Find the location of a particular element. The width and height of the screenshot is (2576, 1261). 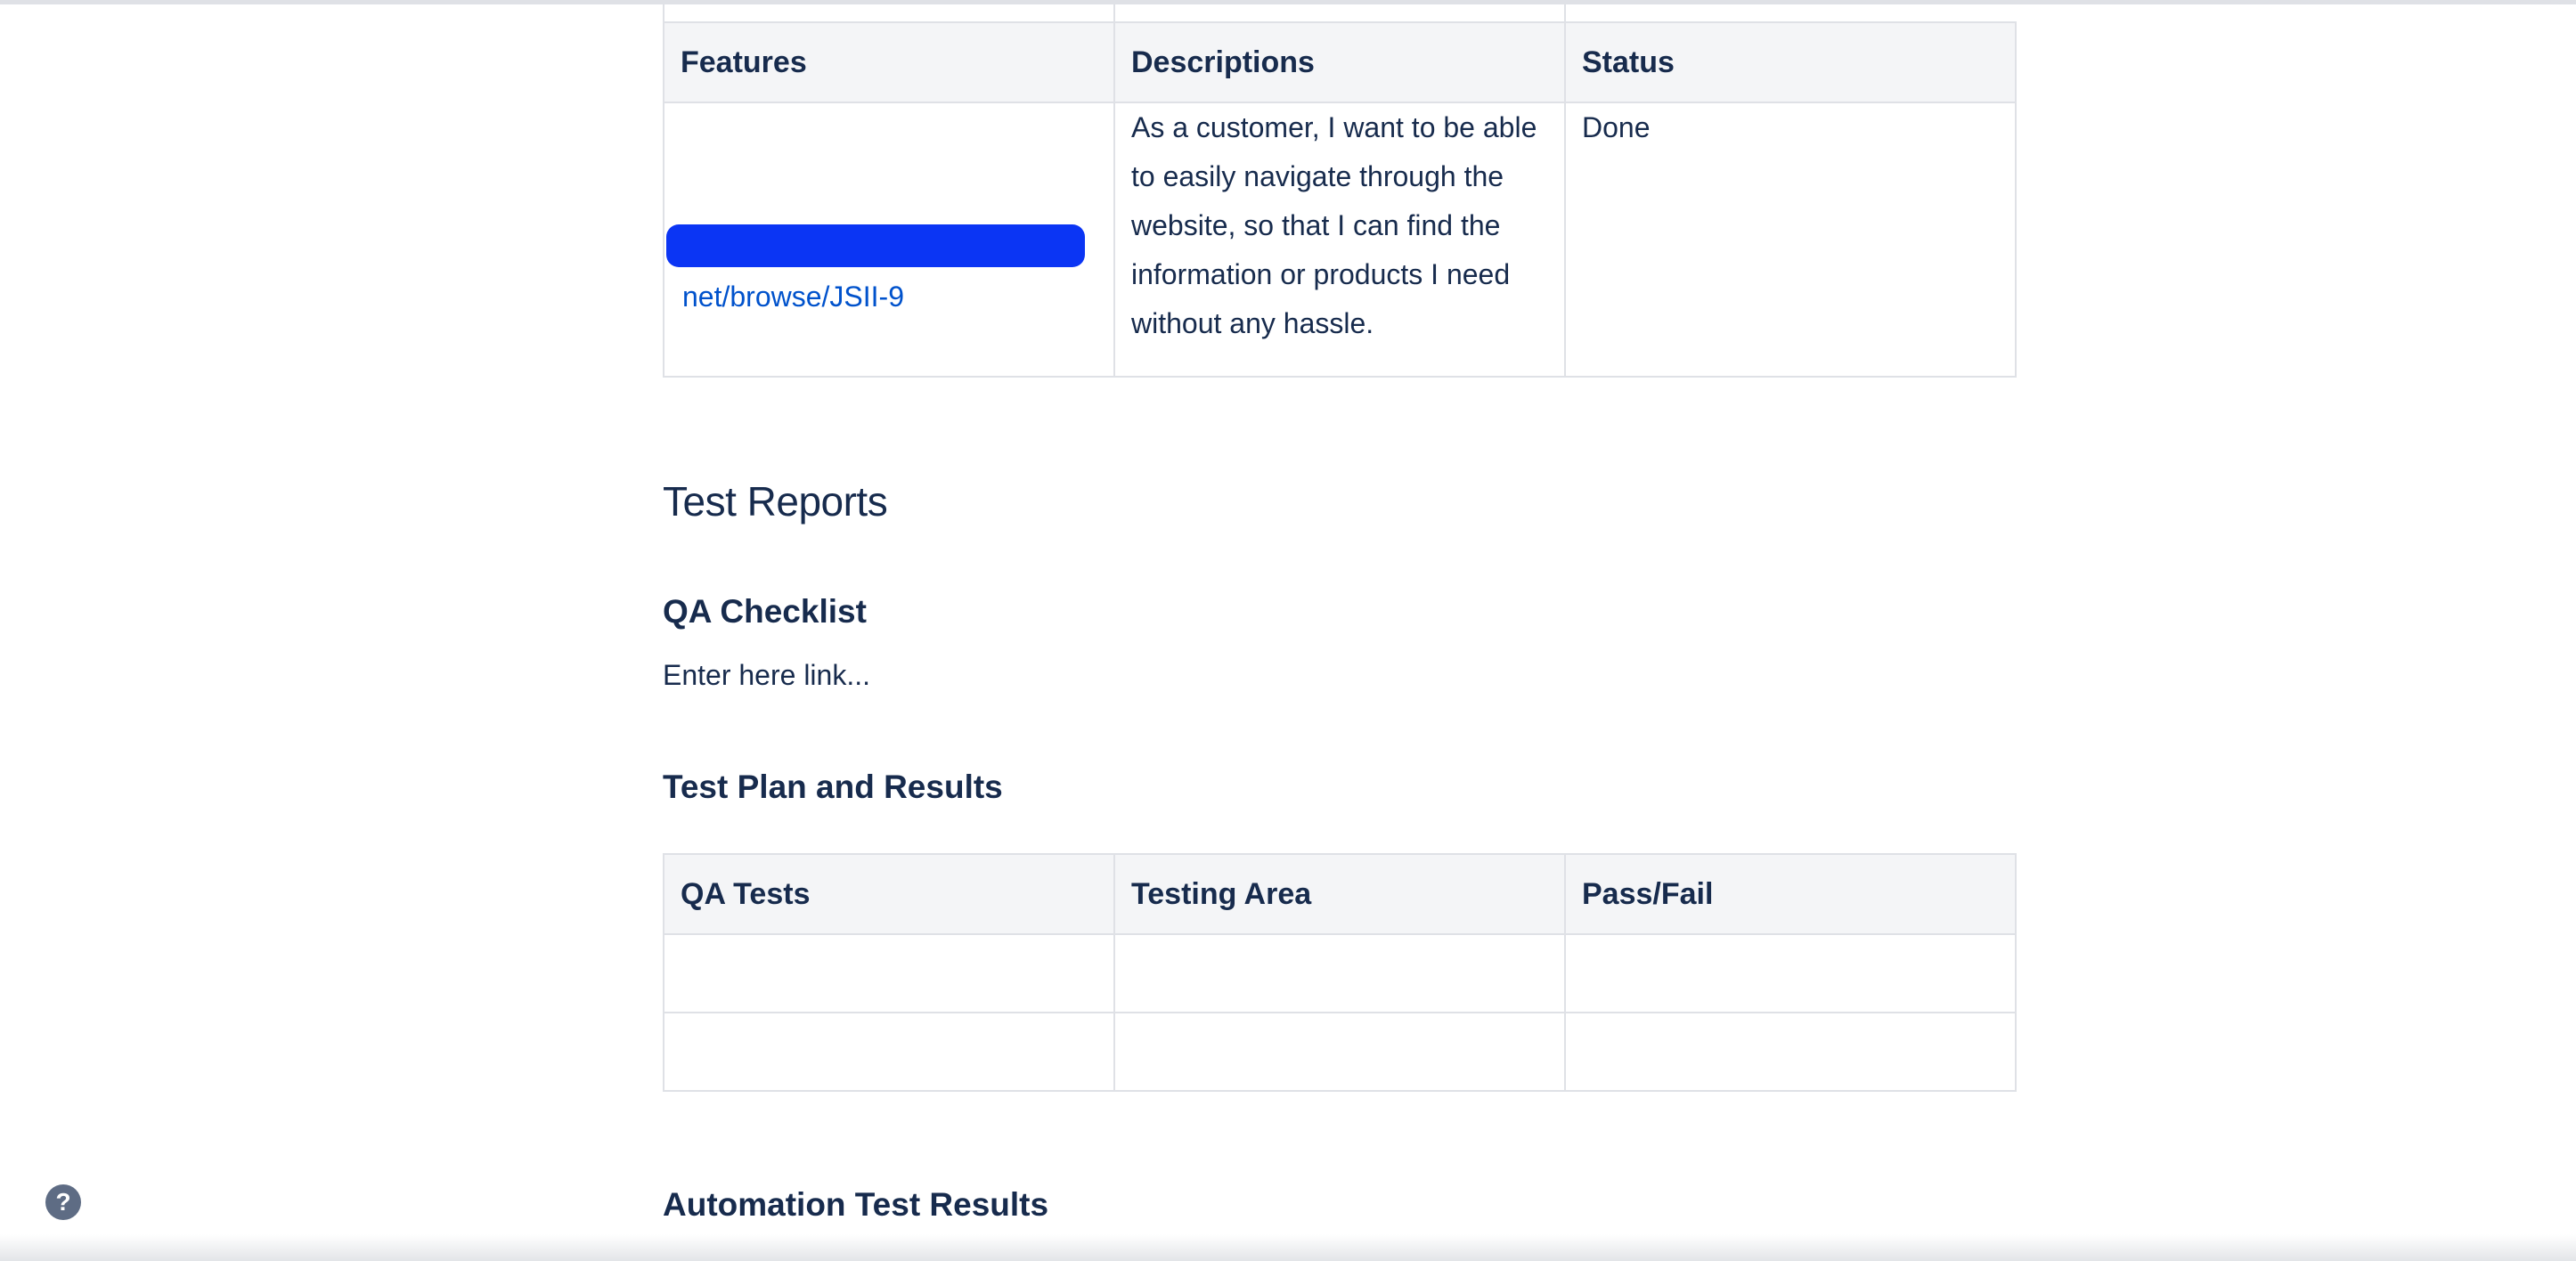

features-column-header: Features is located at coordinates (889, 62).